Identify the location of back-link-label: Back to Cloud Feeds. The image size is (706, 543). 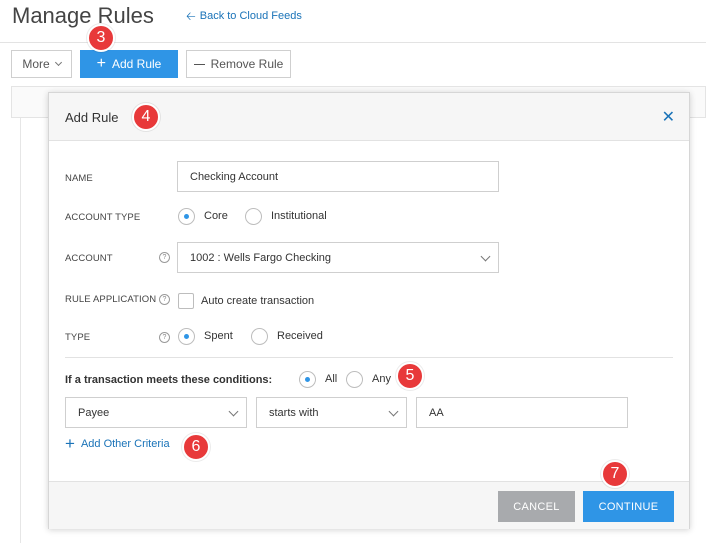
(250, 16).